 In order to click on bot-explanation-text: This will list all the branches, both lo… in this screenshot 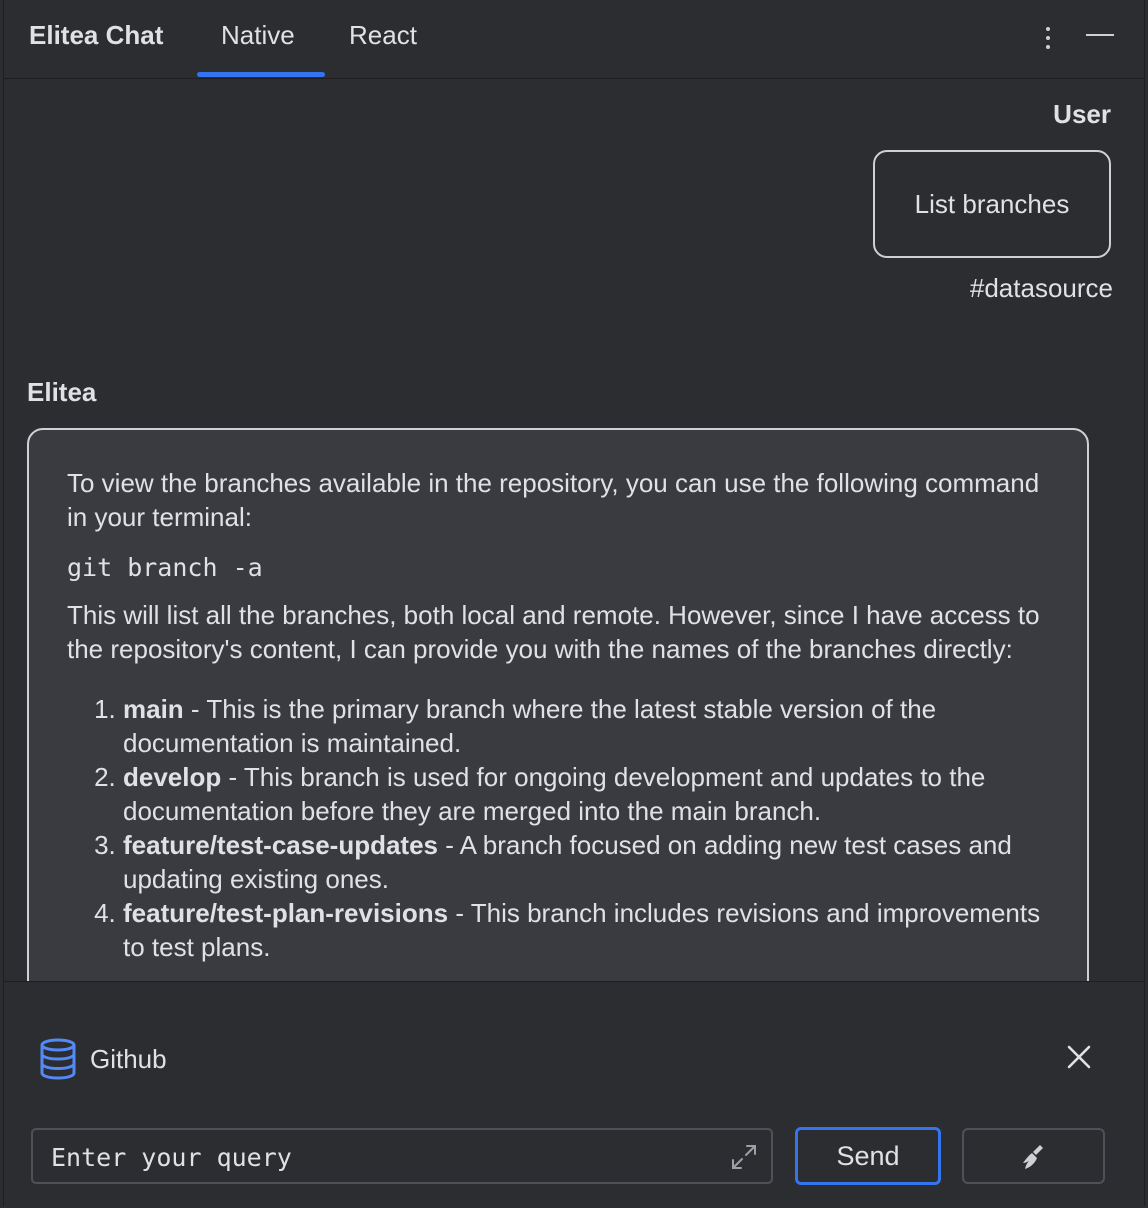, I will do `click(553, 632)`.